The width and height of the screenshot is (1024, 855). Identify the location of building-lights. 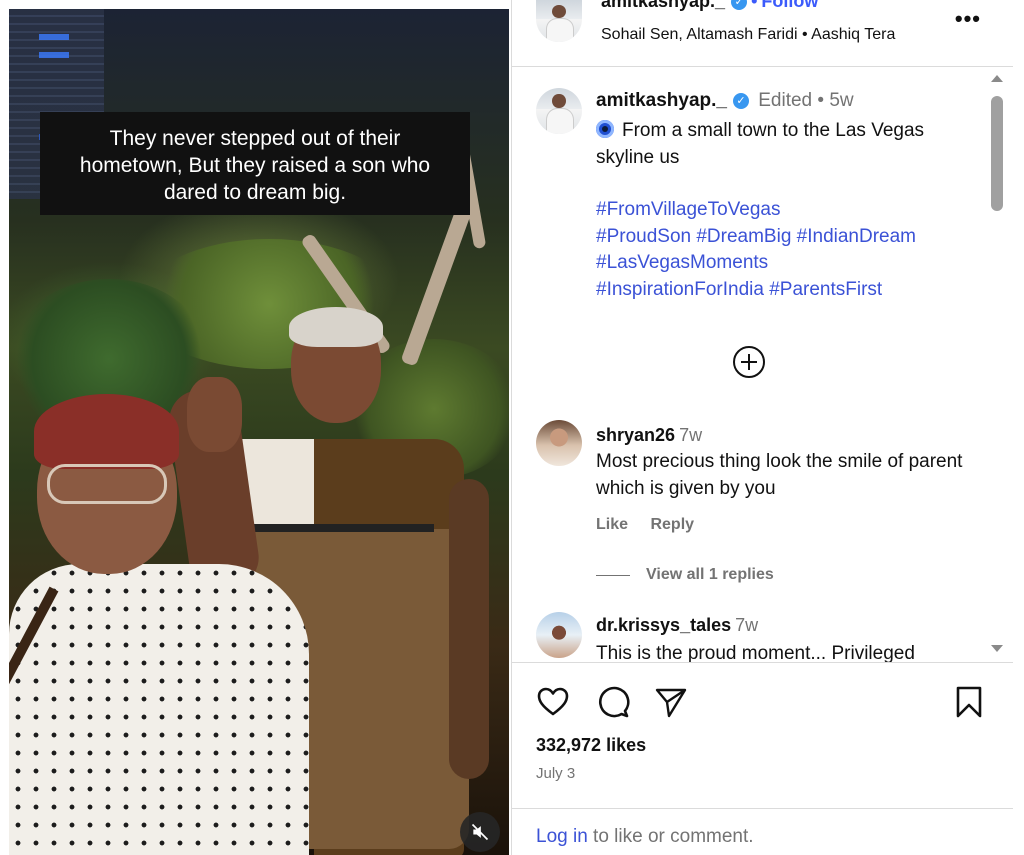
(54, 37).